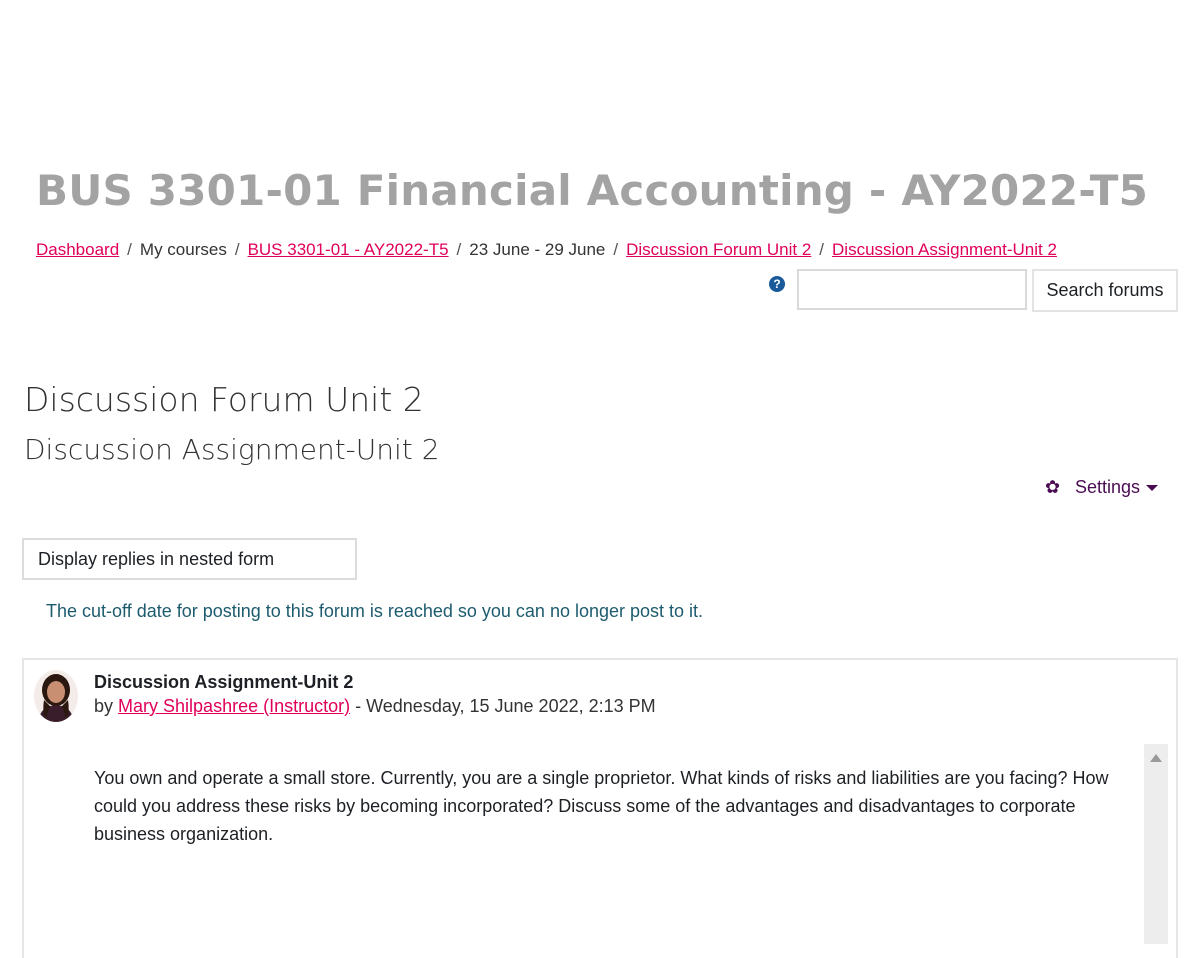  I want to click on breadcrumb-forum-link: Discussion Forum Unit 2, so click(718, 249).